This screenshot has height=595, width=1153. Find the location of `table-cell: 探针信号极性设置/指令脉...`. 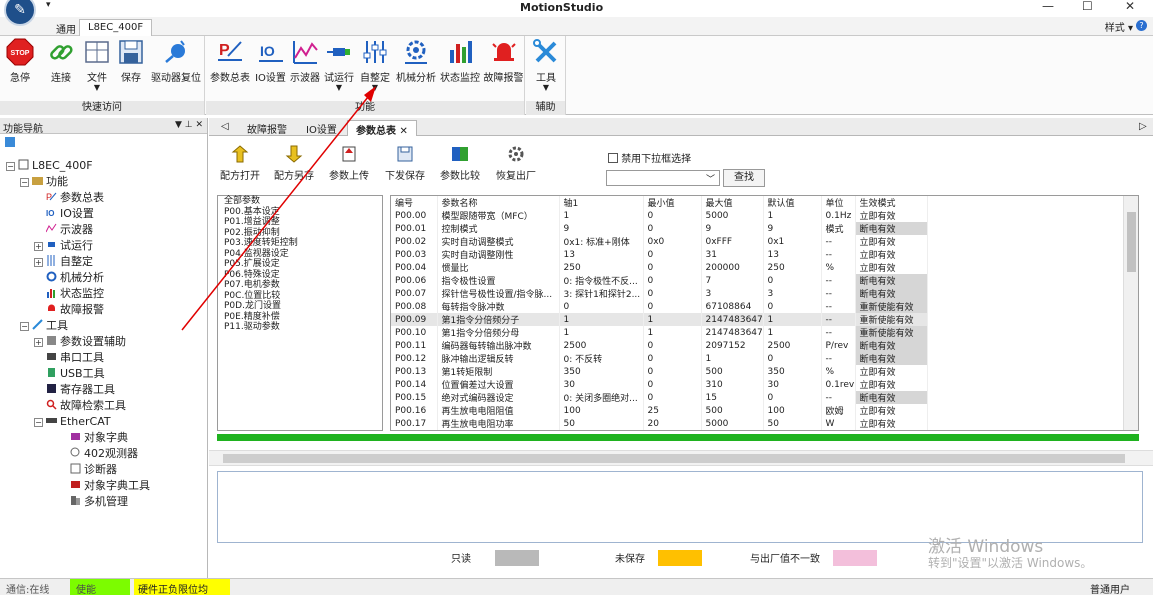

table-cell: 探针信号极性设置/指令脉... is located at coordinates (498, 293).